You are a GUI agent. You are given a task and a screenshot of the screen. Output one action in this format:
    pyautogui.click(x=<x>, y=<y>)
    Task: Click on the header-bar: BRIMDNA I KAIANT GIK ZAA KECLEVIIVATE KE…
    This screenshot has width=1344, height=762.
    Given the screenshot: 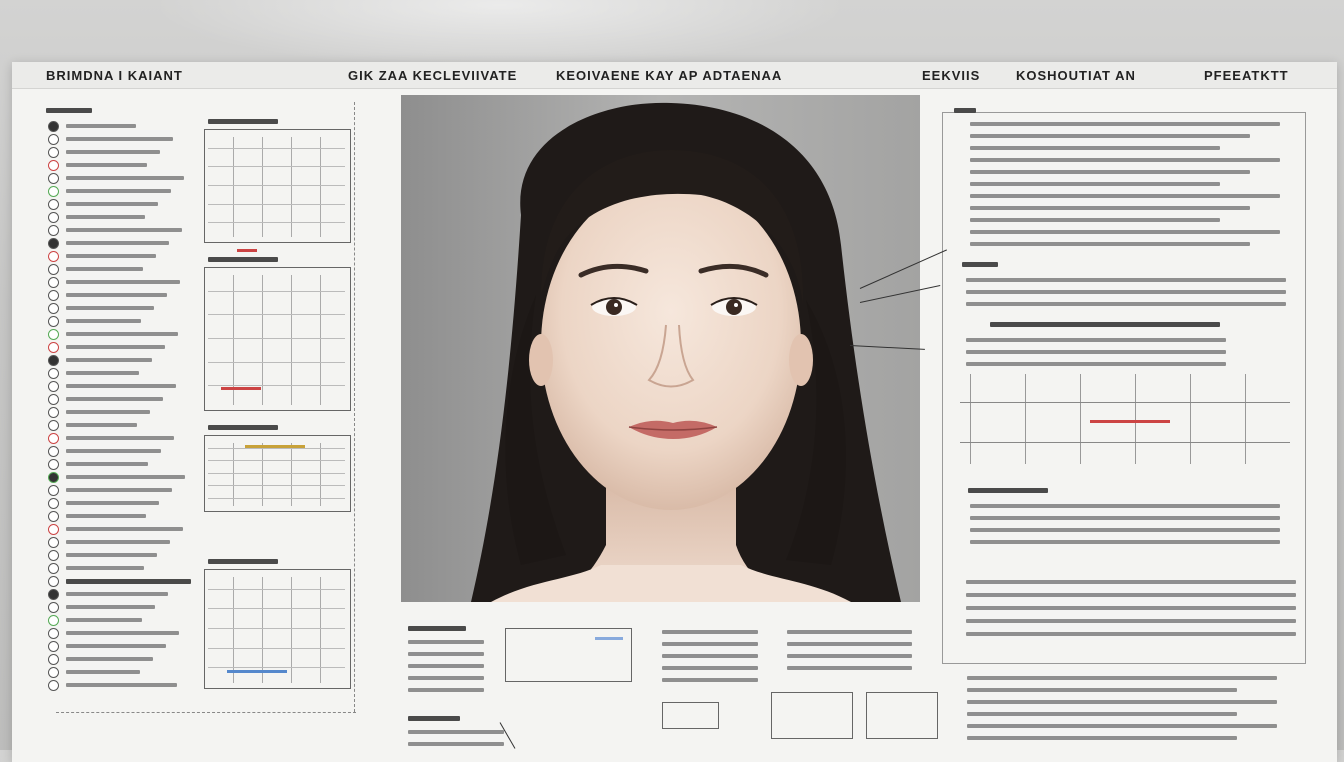 What is the action you would take?
    pyautogui.click(x=674, y=75)
    